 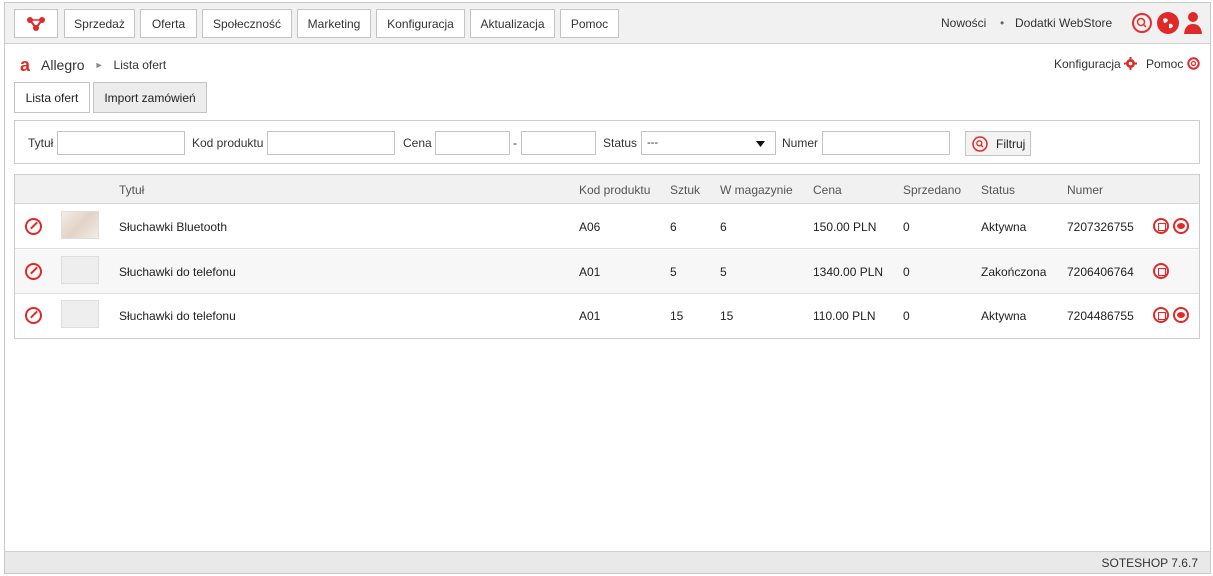 I want to click on nav-sprzedaz: Sprzedaż, so click(x=99, y=23).